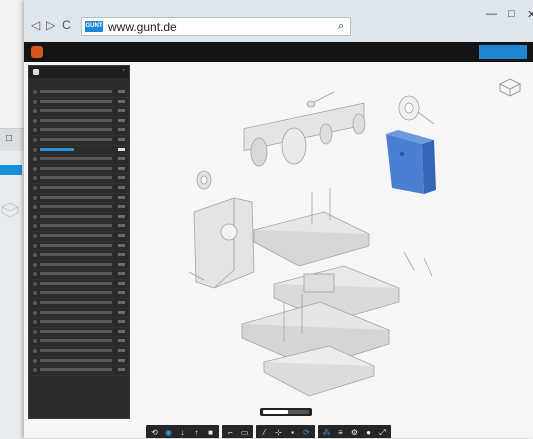 The height and width of the screenshot is (439, 533). I want to click on fullscreen-icon: ⤢, so click(382, 432).